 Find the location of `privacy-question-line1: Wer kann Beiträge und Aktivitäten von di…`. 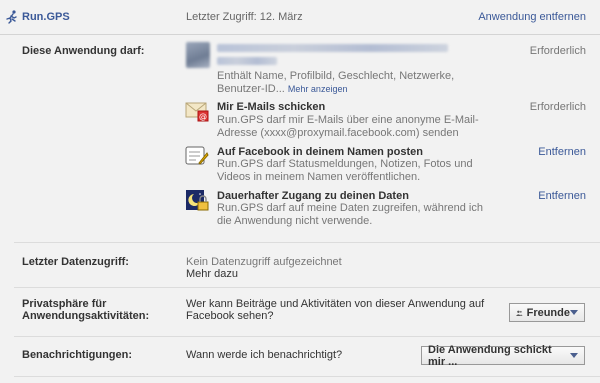

privacy-question-line1: Wer kann Beiträge und Aktivitäten von di… is located at coordinates (335, 304).